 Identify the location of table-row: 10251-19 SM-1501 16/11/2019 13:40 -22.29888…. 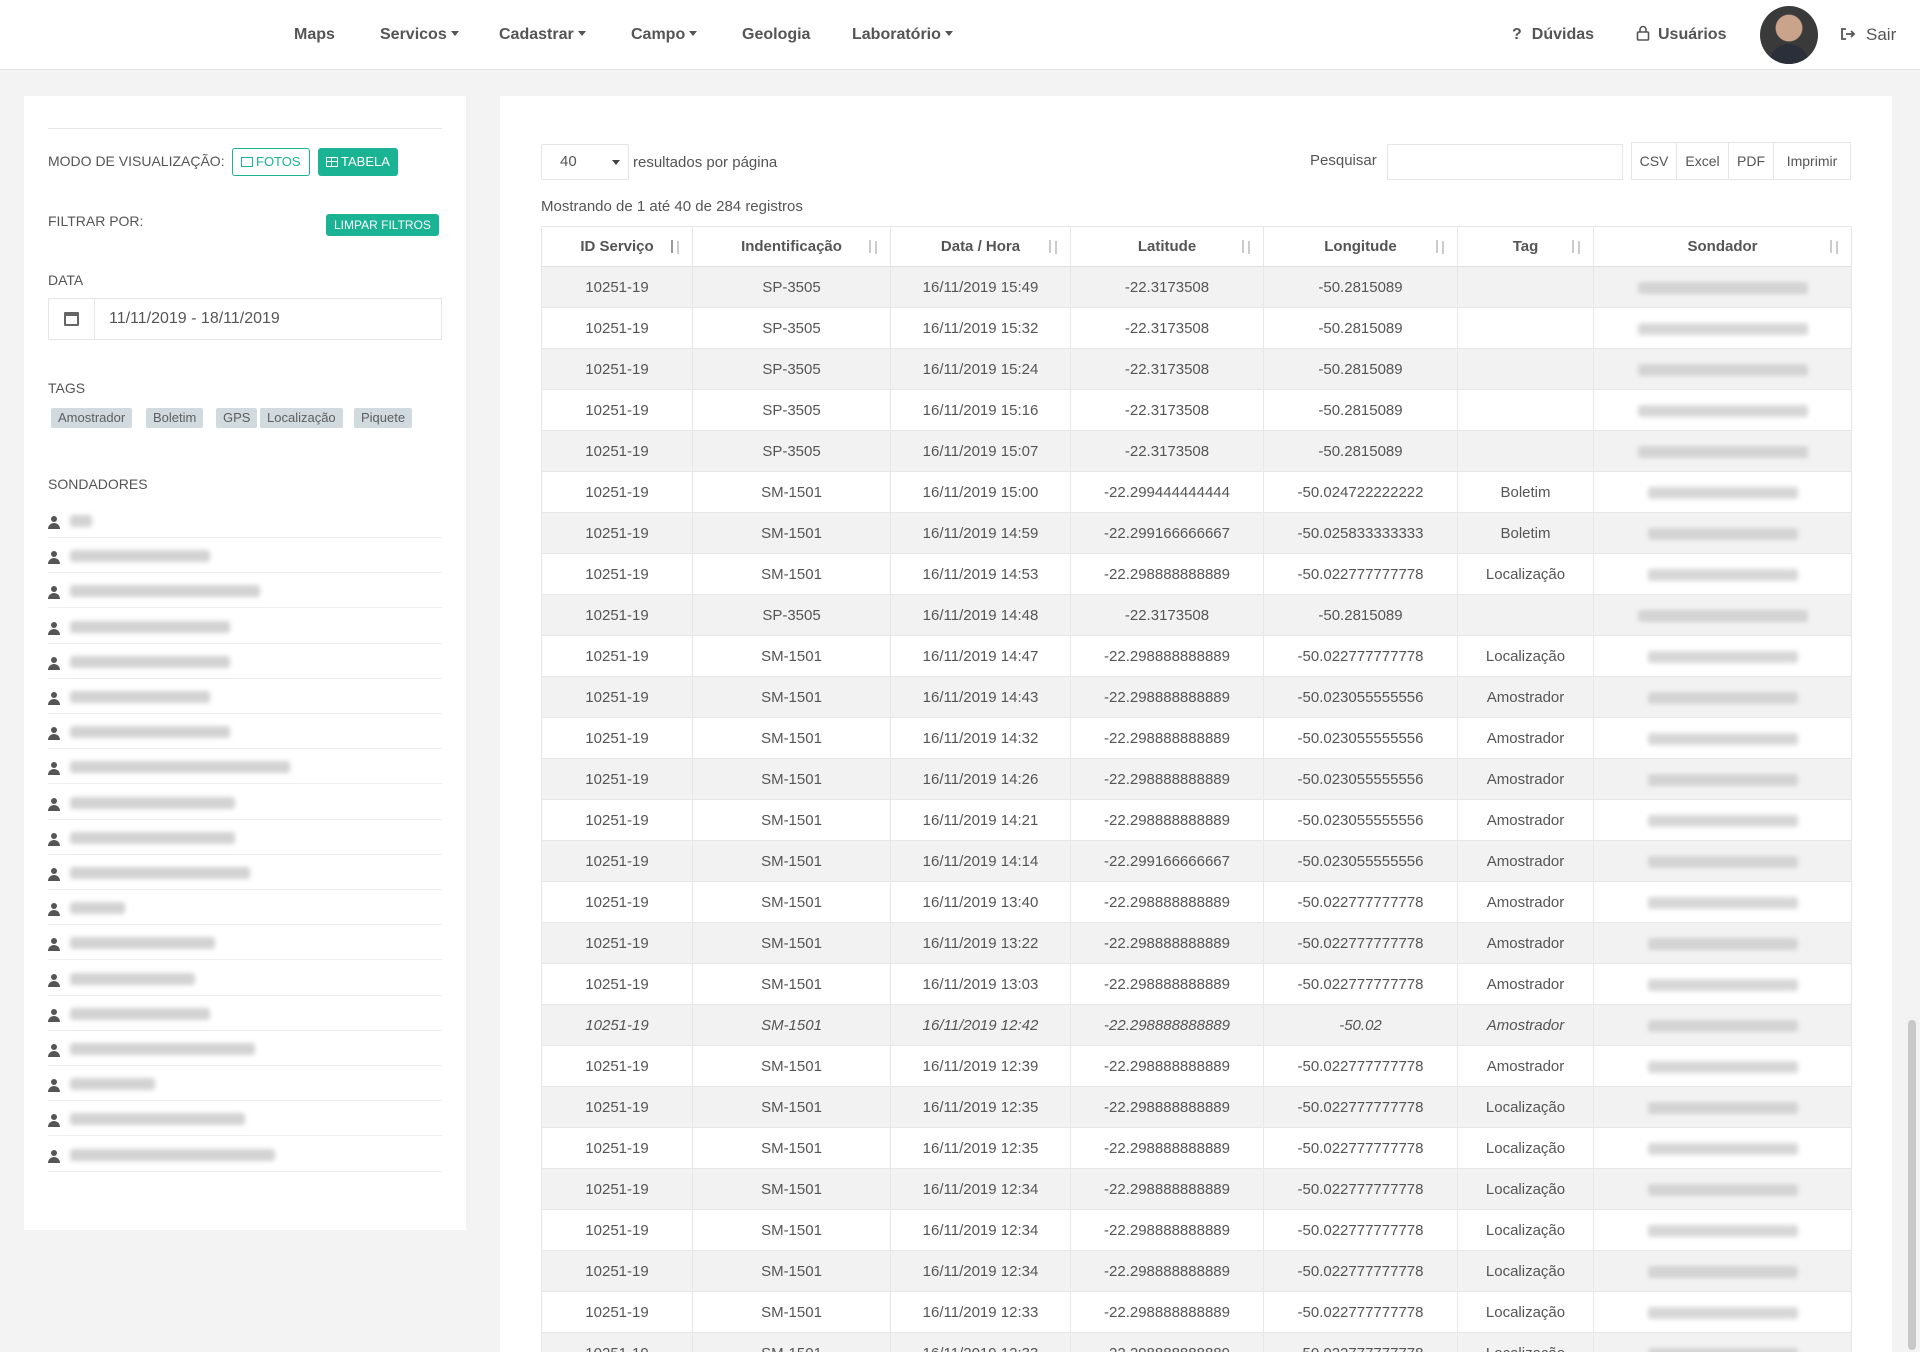
(1196, 902).